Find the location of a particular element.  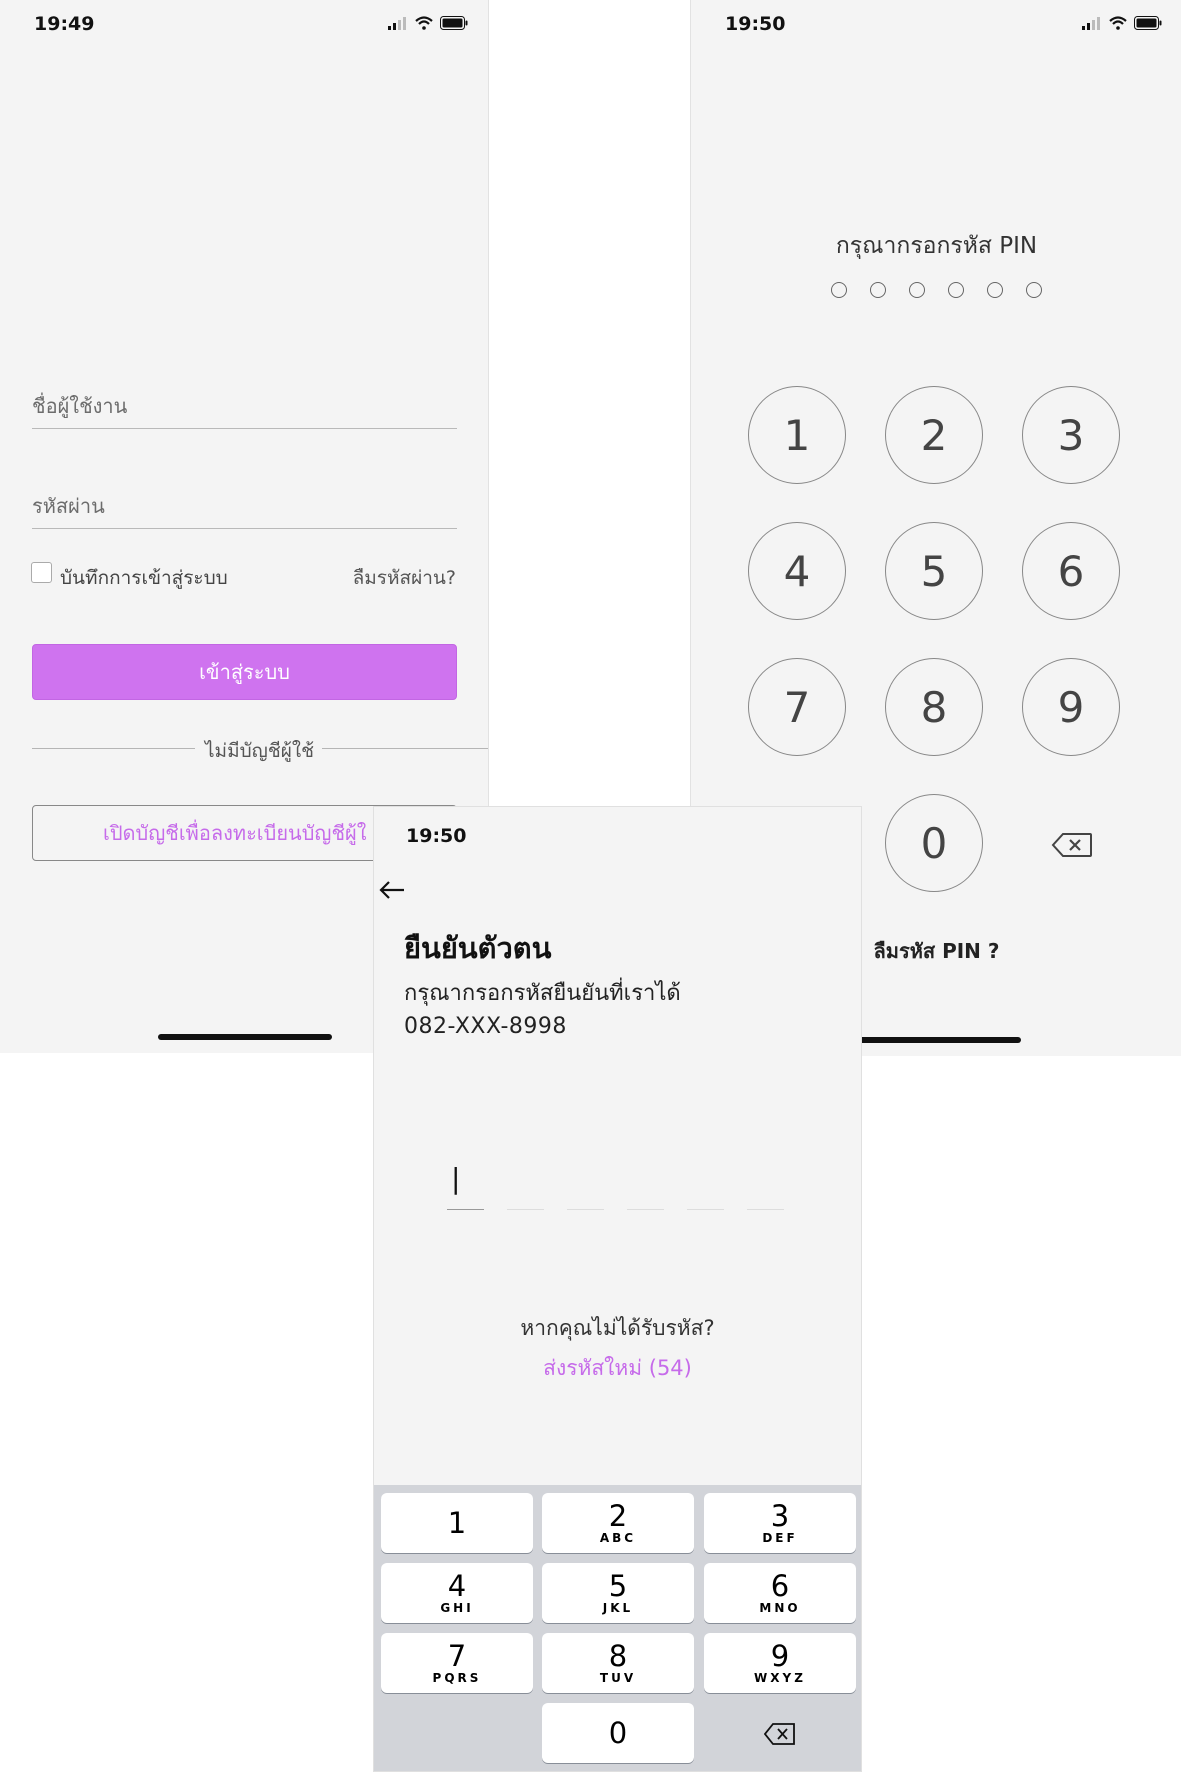

pin-key-5: 5 is located at coordinates (934, 571).